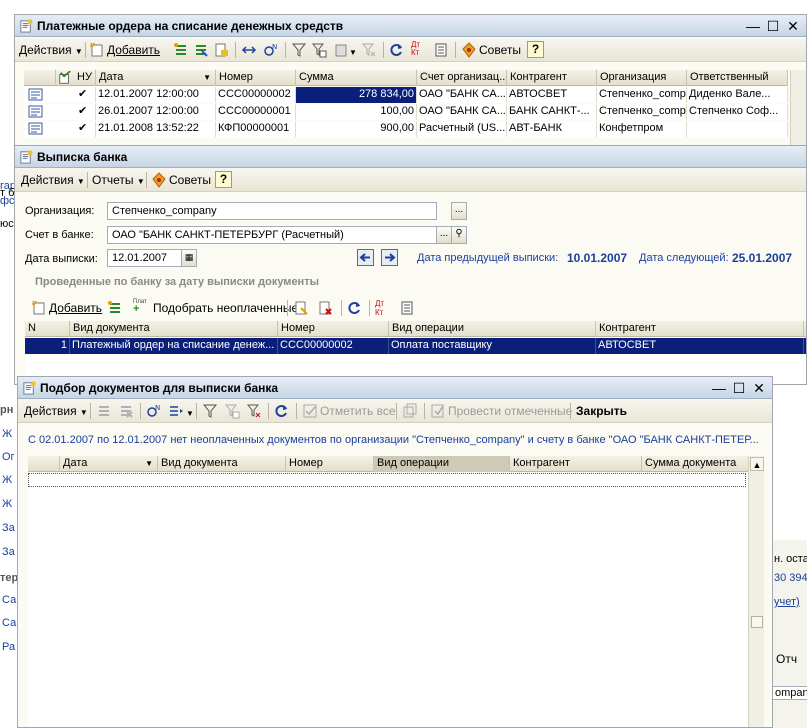  What do you see at coordinates (189, 258) in the screenshot?
I see `calendar-button: ▦` at bounding box center [189, 258].